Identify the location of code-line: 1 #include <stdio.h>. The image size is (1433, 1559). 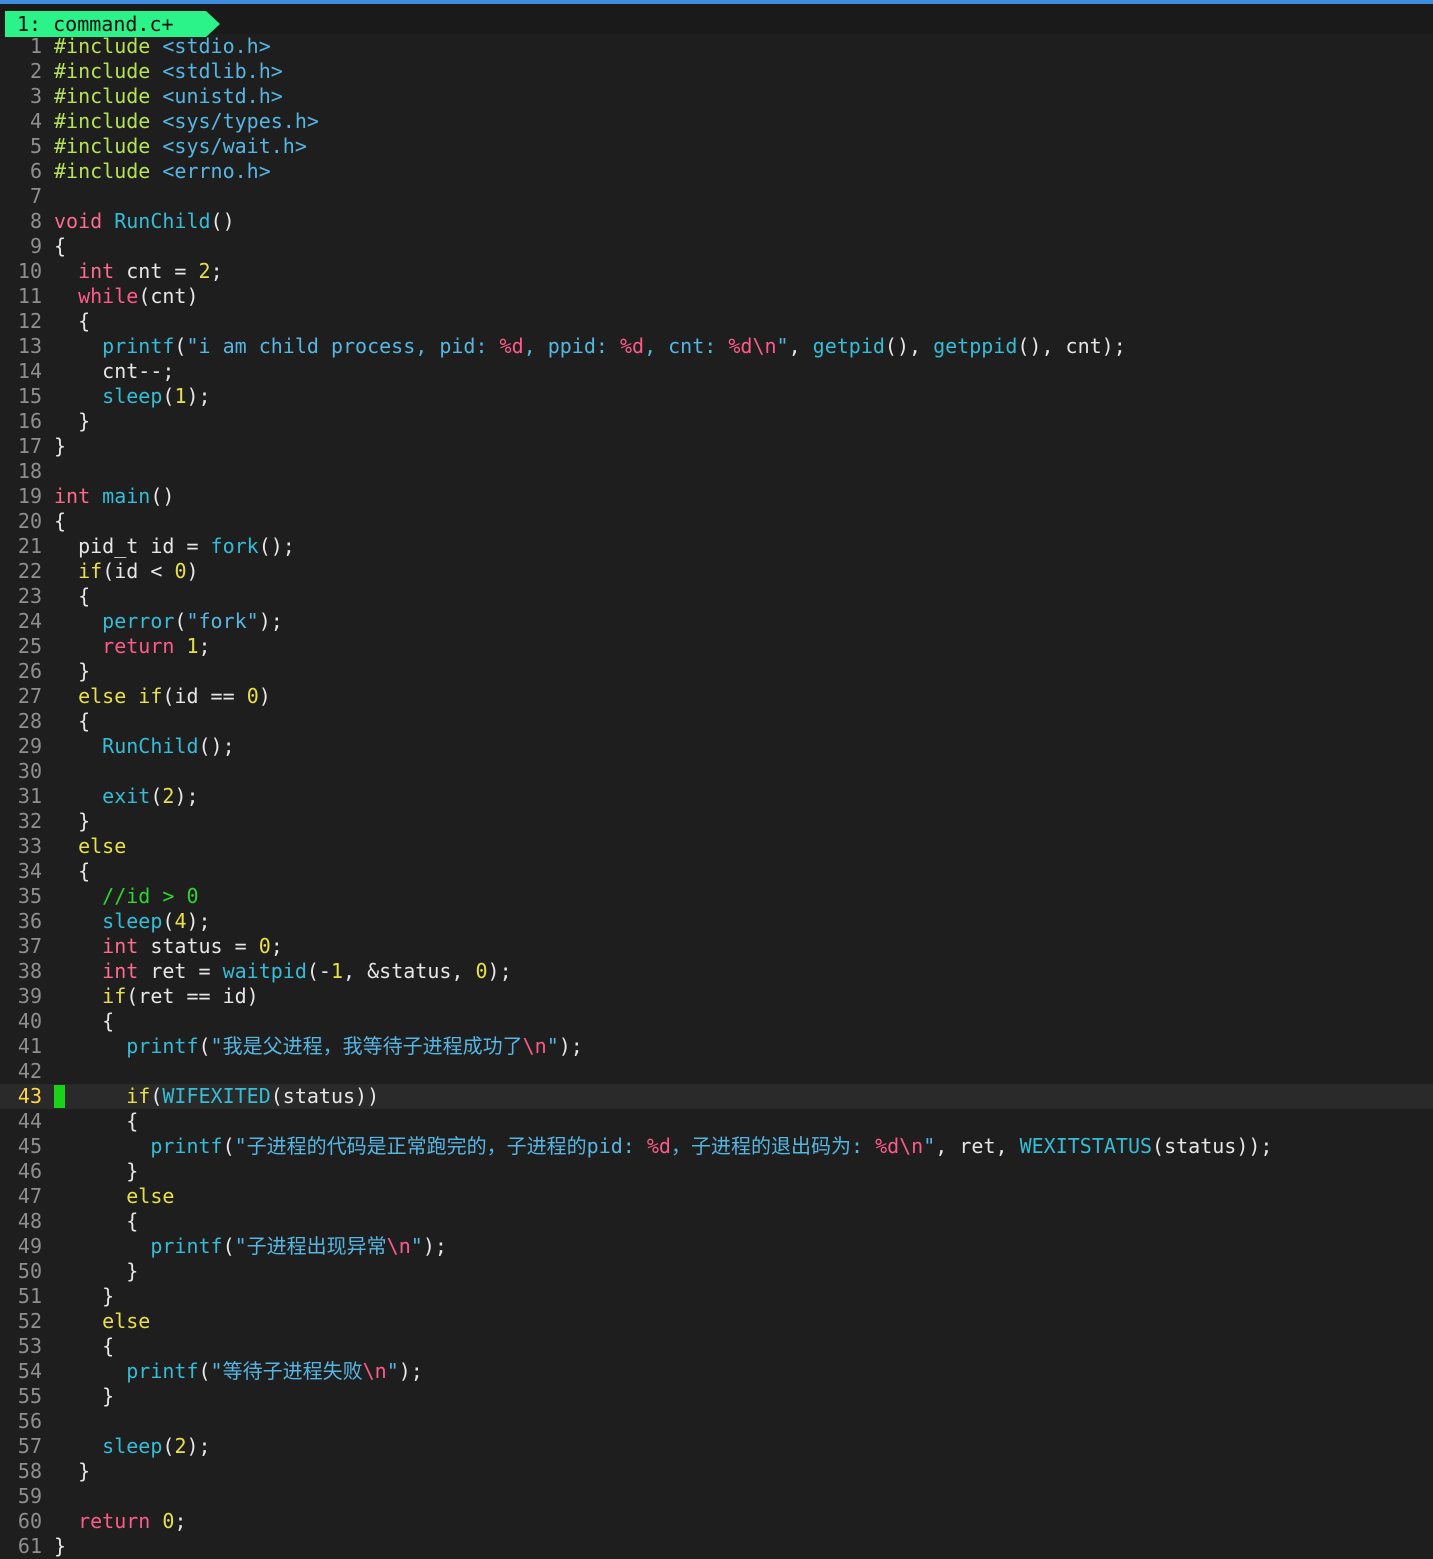
(716, 46).